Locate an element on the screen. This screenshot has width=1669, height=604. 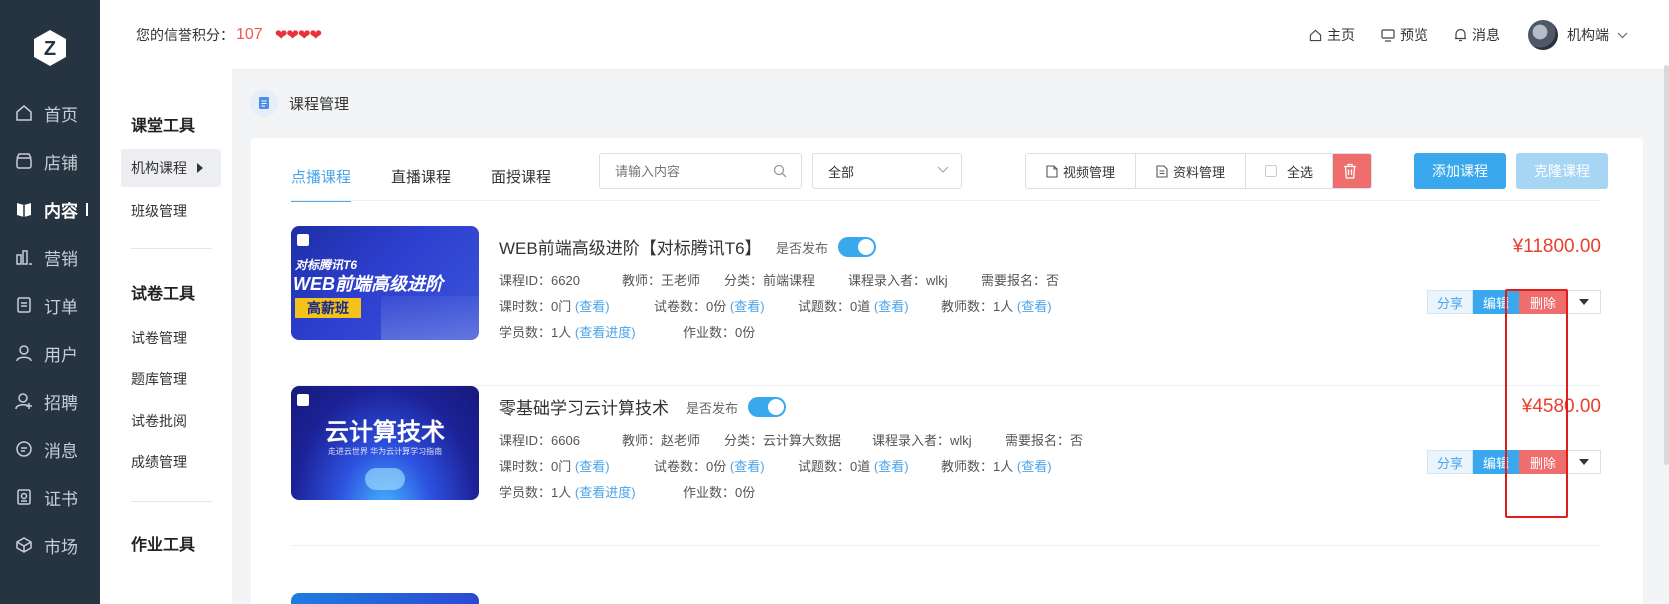
material-management-button: 资料管理 is located at coordinates (1191, 171).